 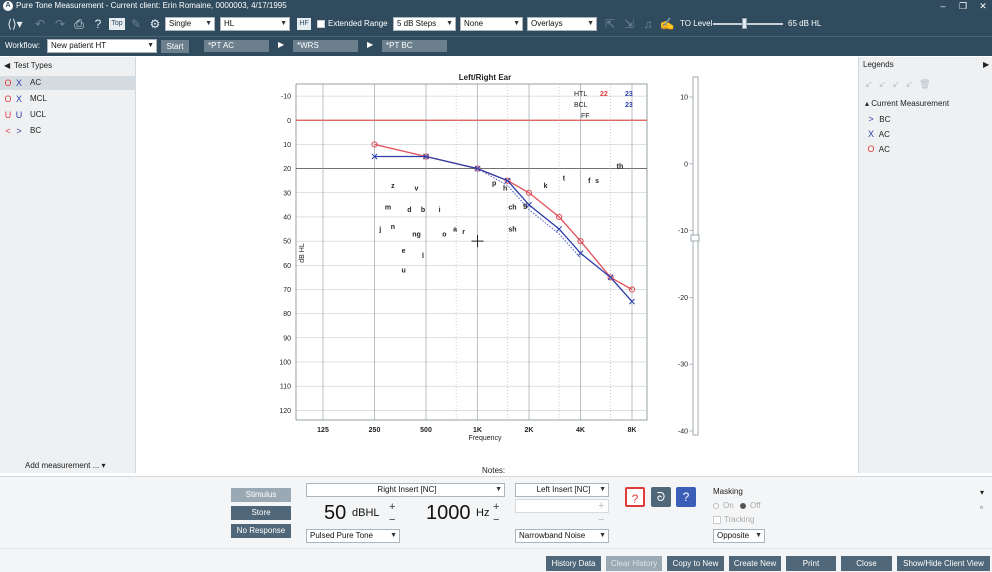 What do you see at coordinates (102, 46) in the screenshot?
I see `workflow-select: New patient HT ▼` at bounding box center [102, 46].